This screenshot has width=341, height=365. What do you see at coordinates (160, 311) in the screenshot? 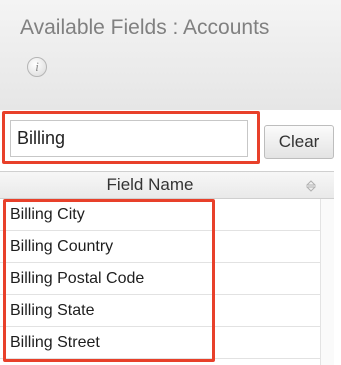
I see `list-item: Billing State` at bounding box center [160, 311].